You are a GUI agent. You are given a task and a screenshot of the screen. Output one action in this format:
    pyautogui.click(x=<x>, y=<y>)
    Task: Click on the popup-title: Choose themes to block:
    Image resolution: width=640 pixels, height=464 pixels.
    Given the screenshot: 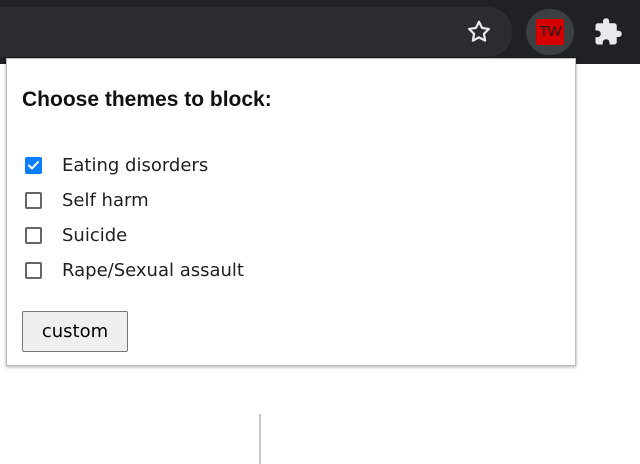 What is the action you would take?
    pyautogui.click(x=147, y=99)
    